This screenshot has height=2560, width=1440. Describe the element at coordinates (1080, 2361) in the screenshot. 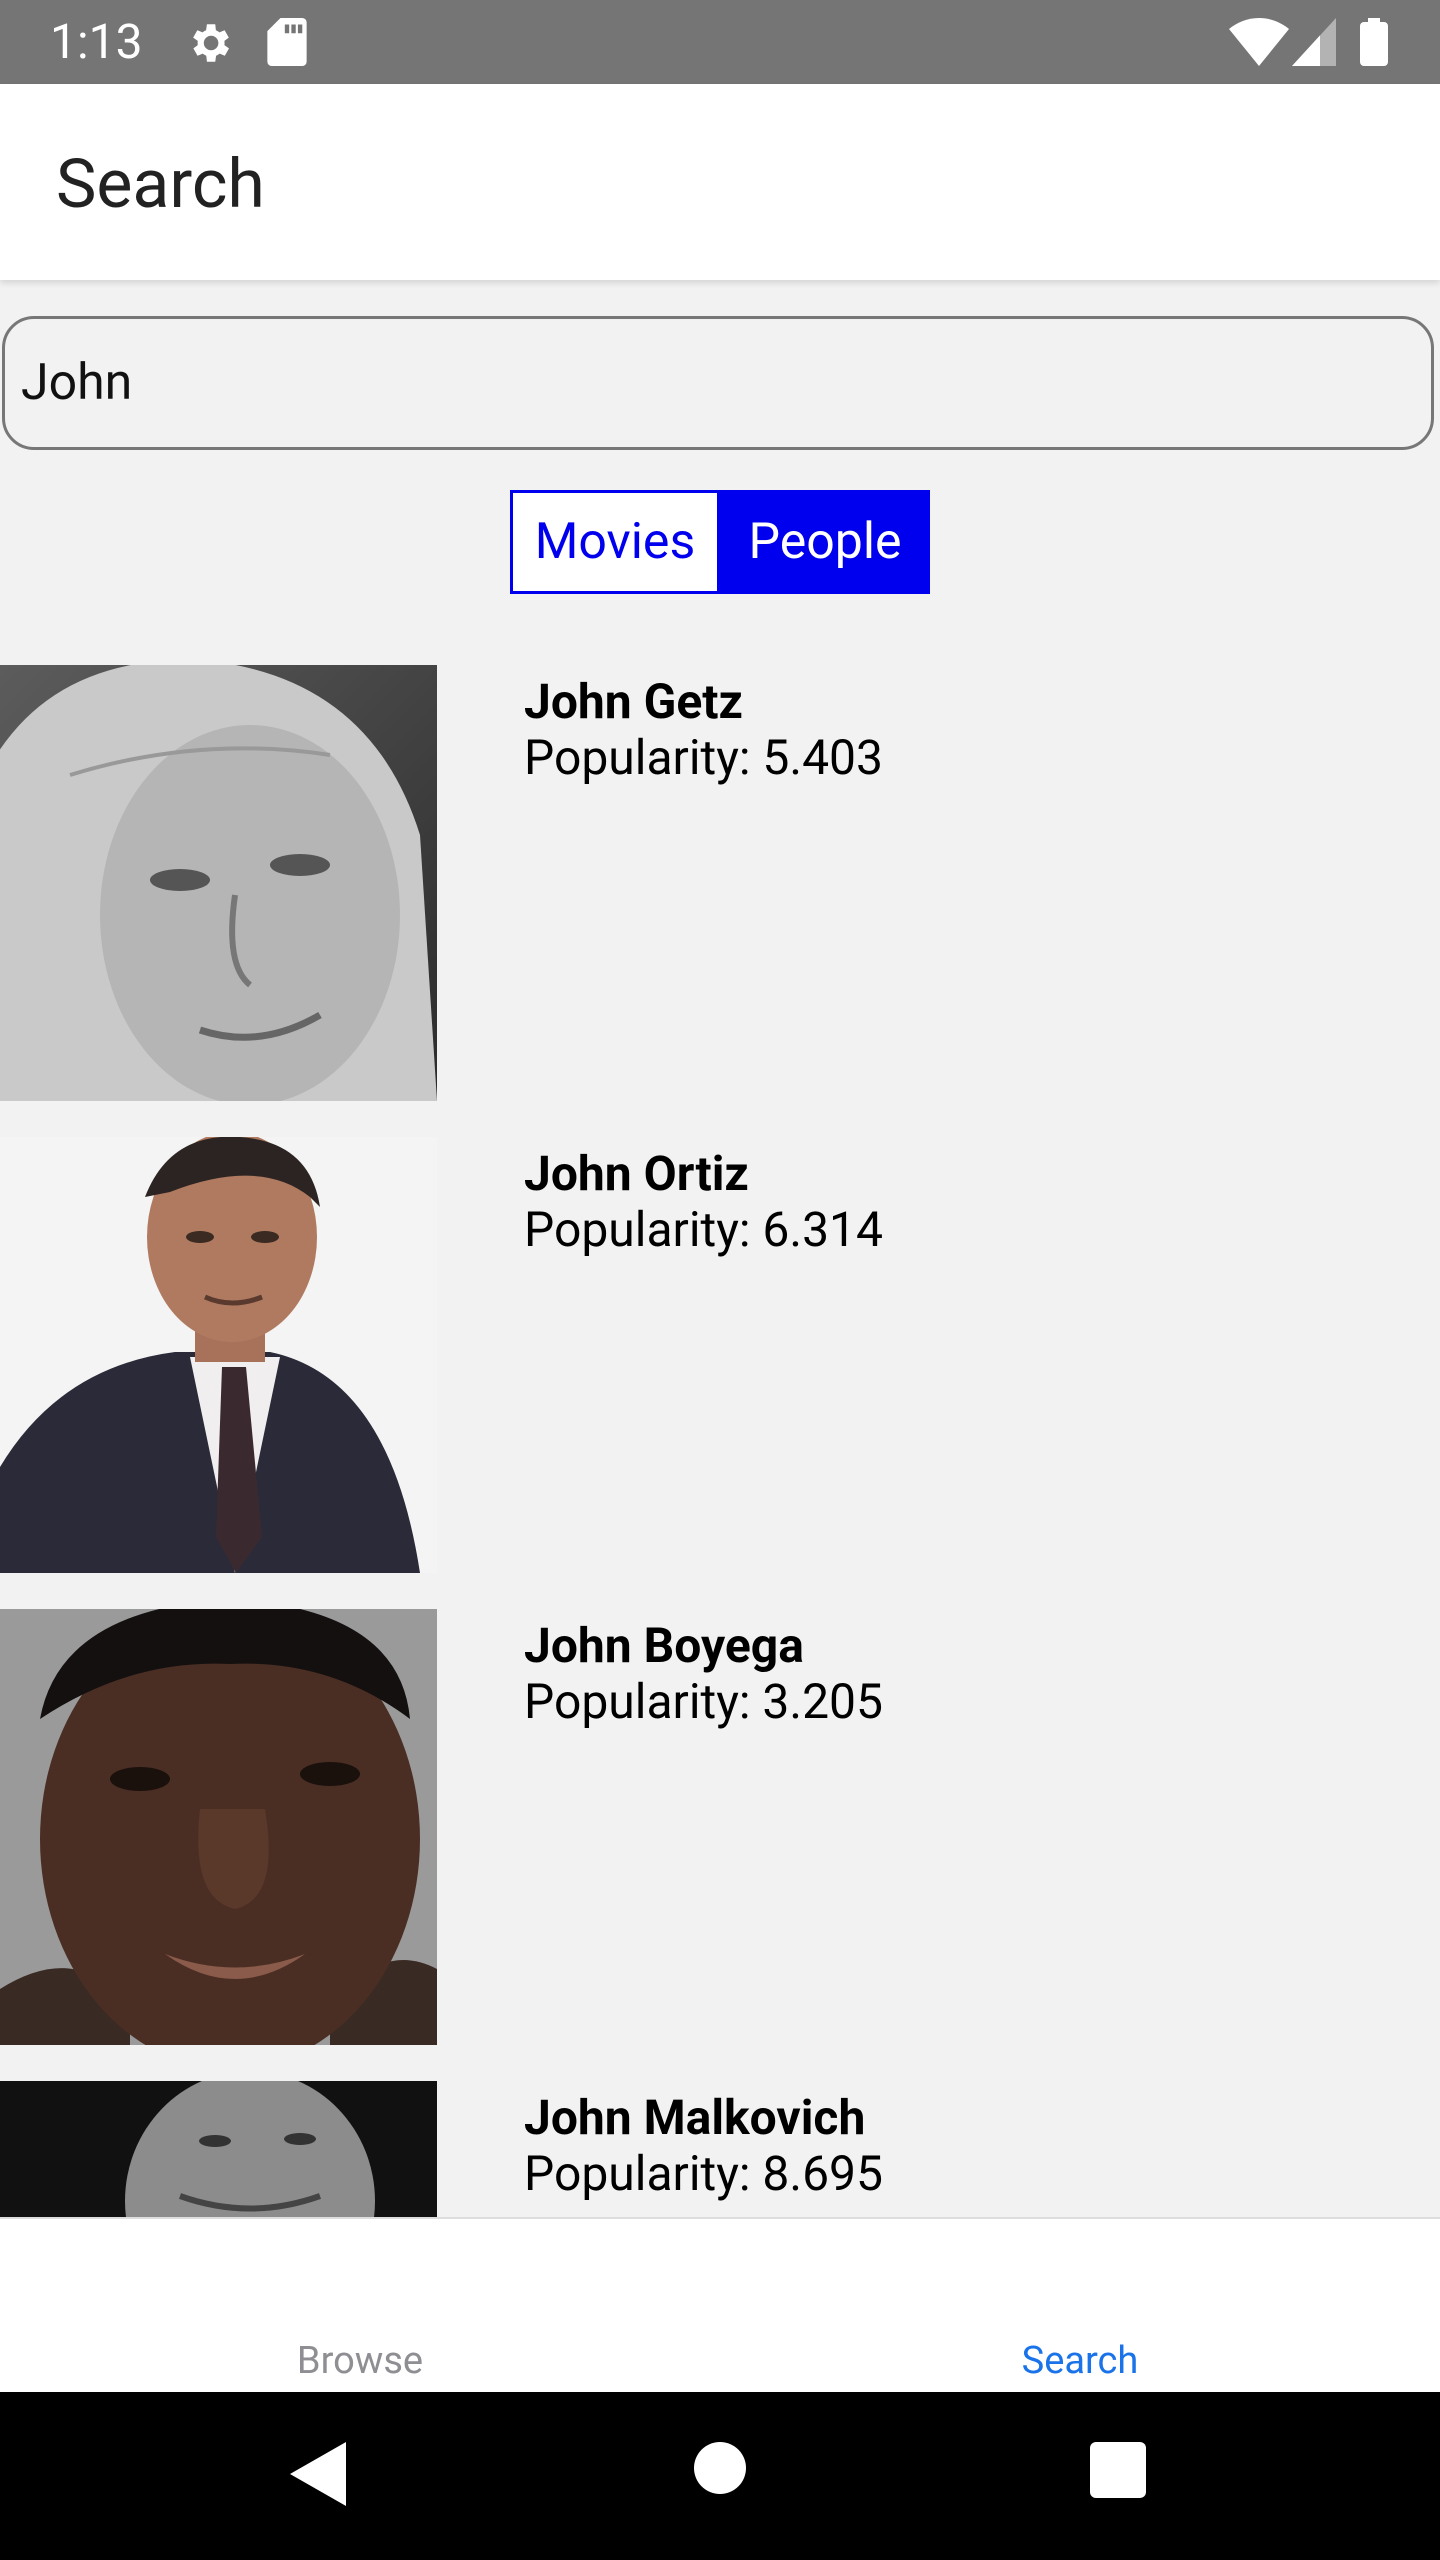

I see `tab-search: Search` at that location.